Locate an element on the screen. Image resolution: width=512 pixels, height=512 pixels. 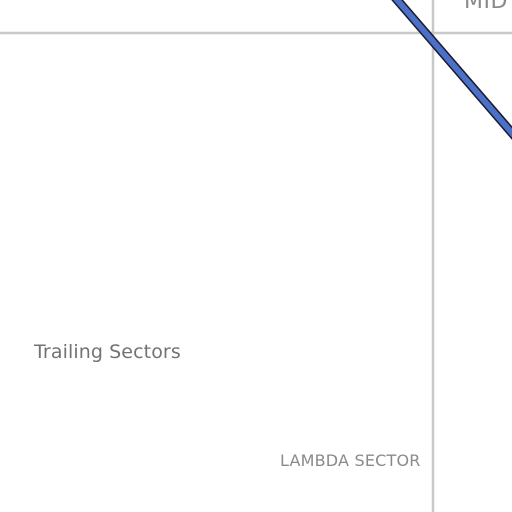
route-line-outline is located at coordinates (451, 70).